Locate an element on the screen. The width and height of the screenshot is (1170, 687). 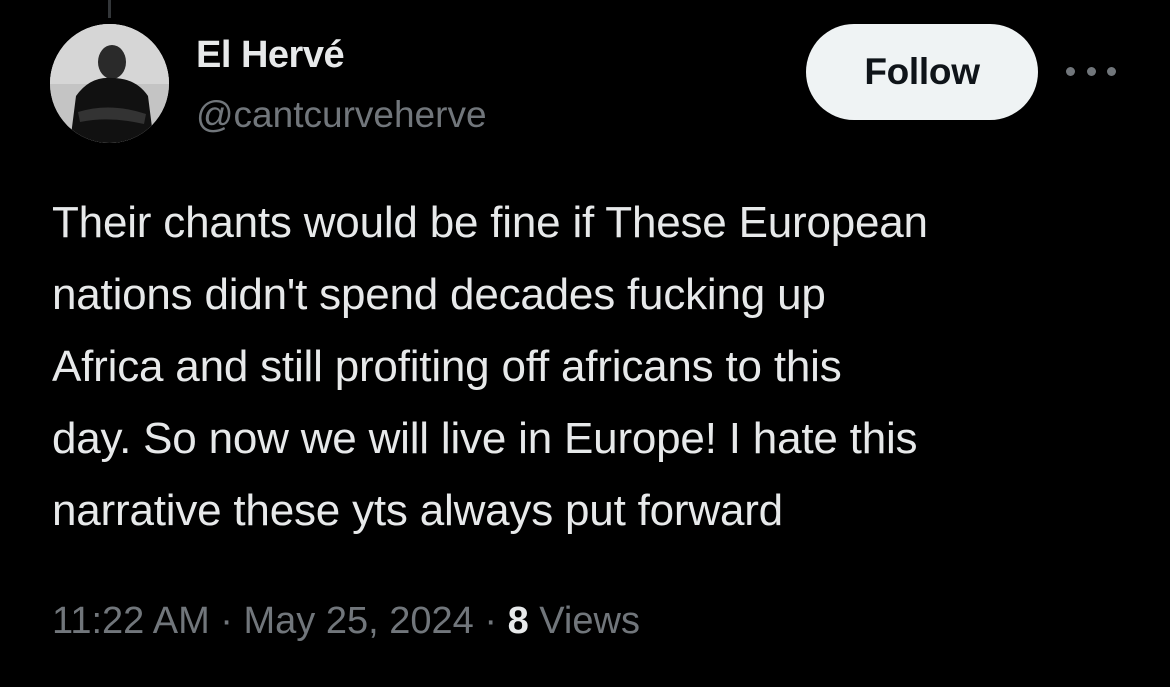
more-horizontal-icon is located at coordinates (1091, 71).